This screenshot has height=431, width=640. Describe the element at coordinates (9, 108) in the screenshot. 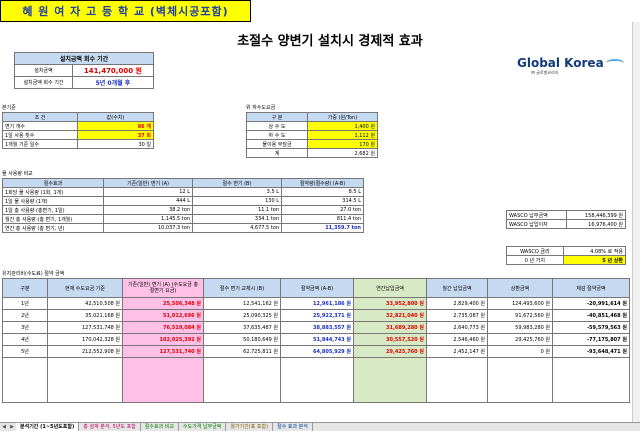

I see `basic-title: 본기준` at that location.